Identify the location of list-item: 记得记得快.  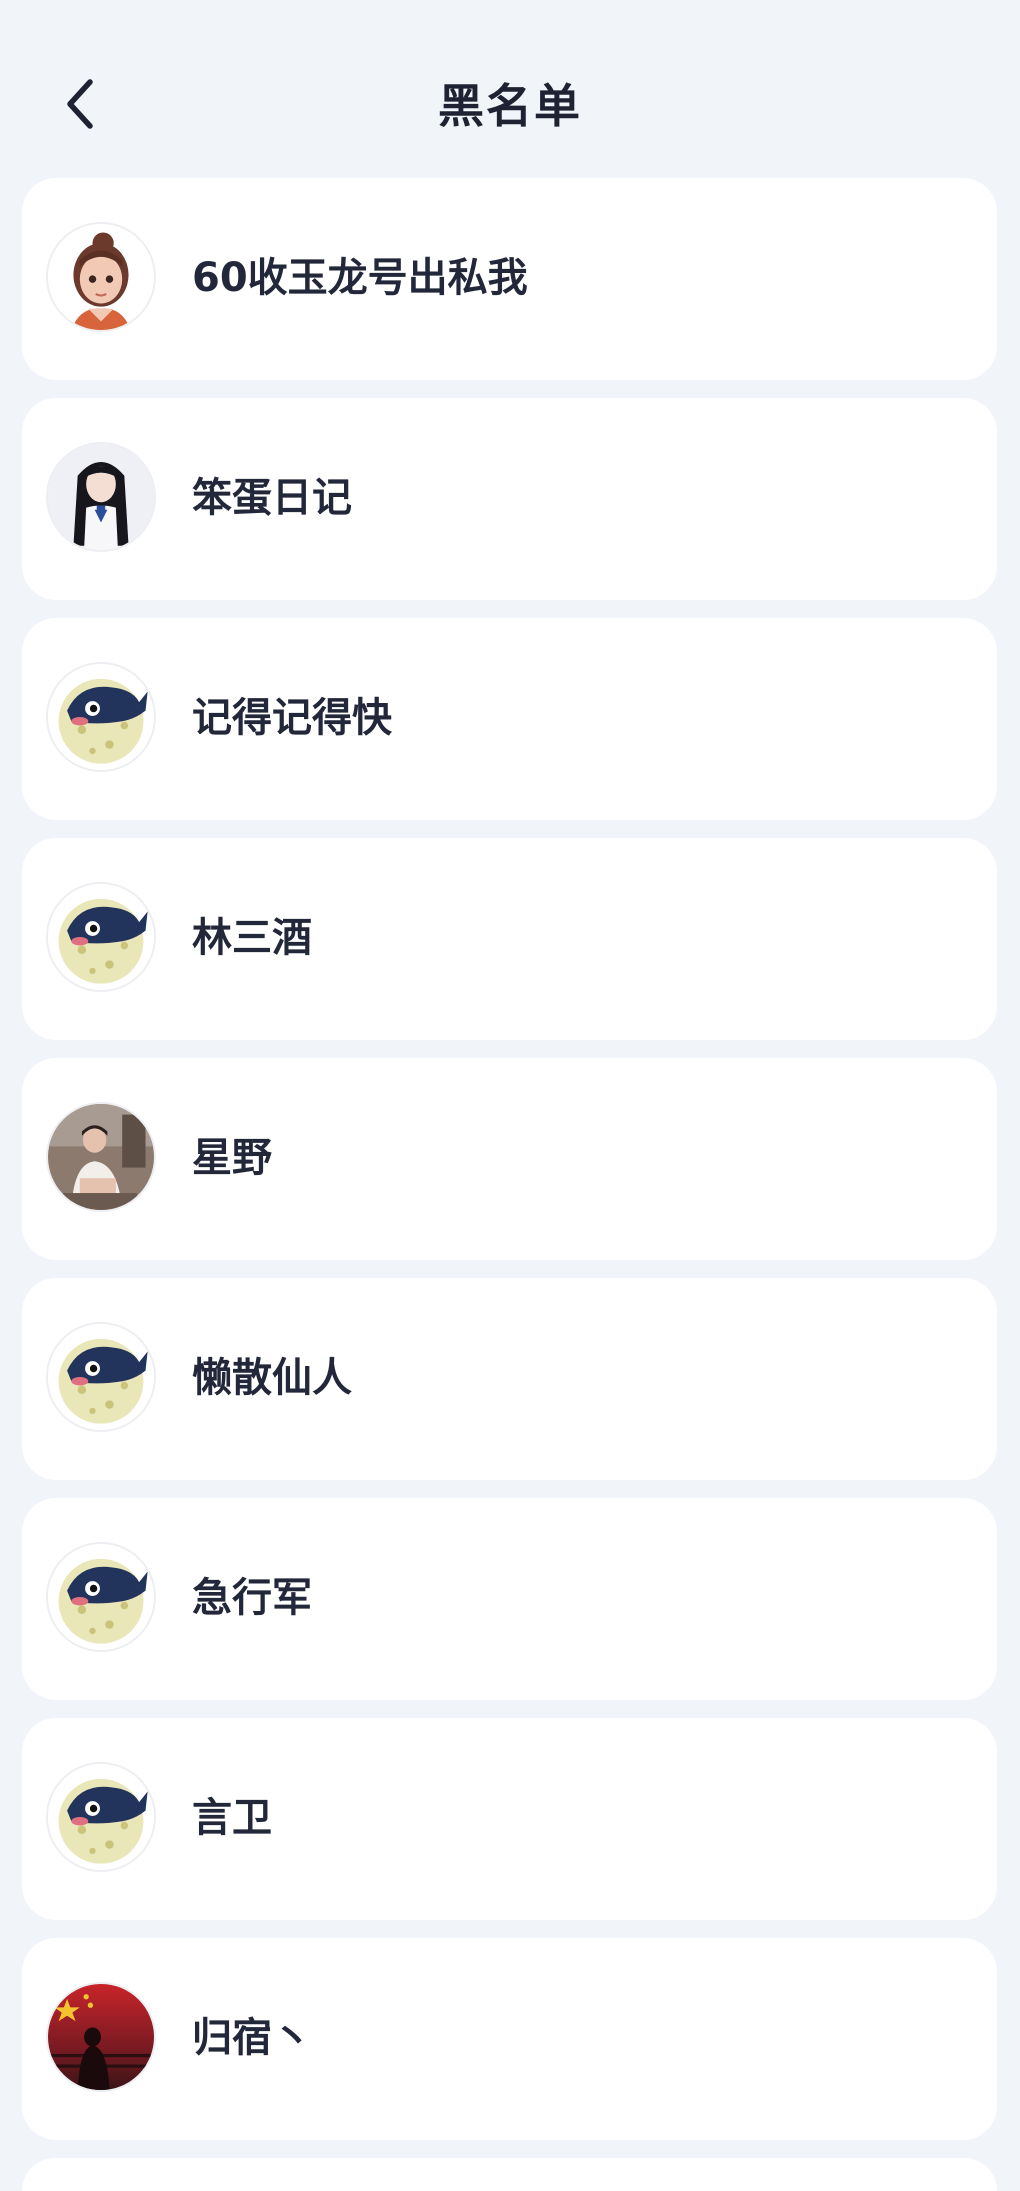
(509, 719).